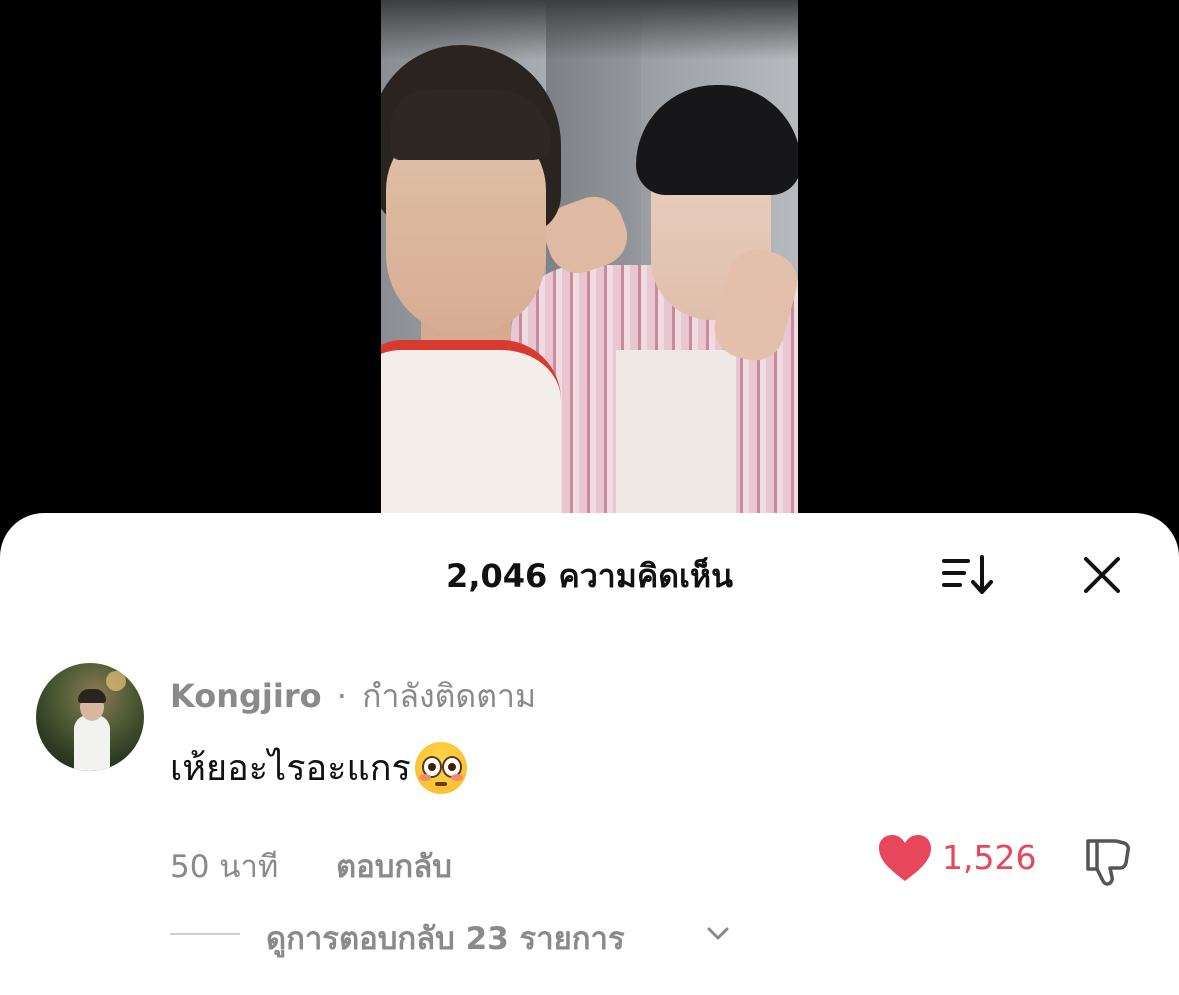 The height and width of the screenshot is (995, 1179). What do you see at coordinates (440, 767) in the screenshot?
I see `flushed-face-emoji` at bounding box center [440, 767].